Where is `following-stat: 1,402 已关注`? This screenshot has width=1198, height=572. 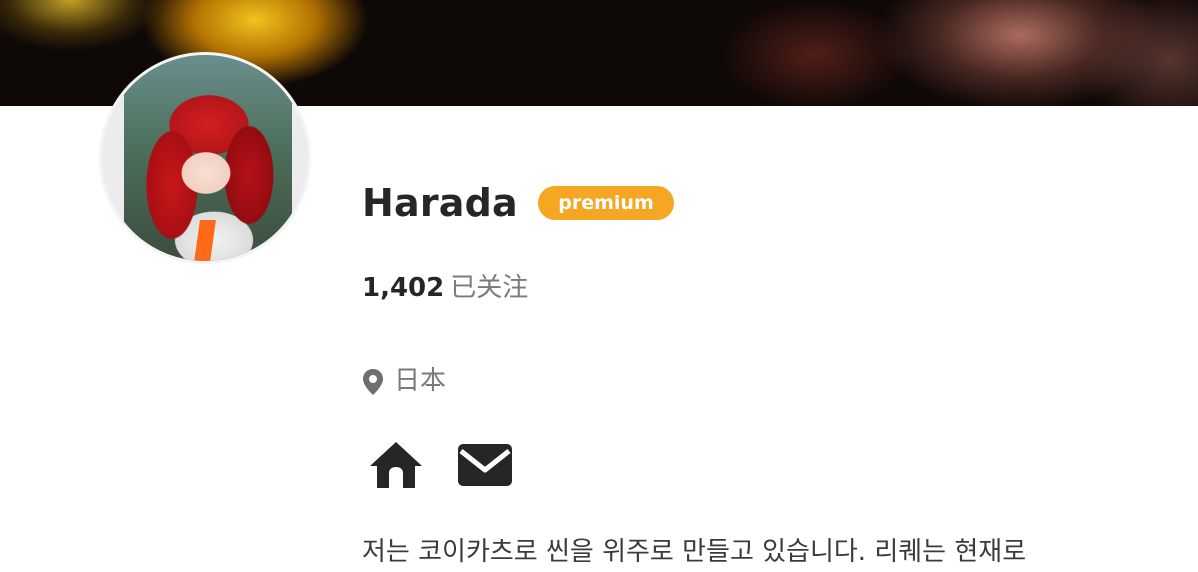 following-stat: 1,402 已关注 is located at coordinates (445, 288).